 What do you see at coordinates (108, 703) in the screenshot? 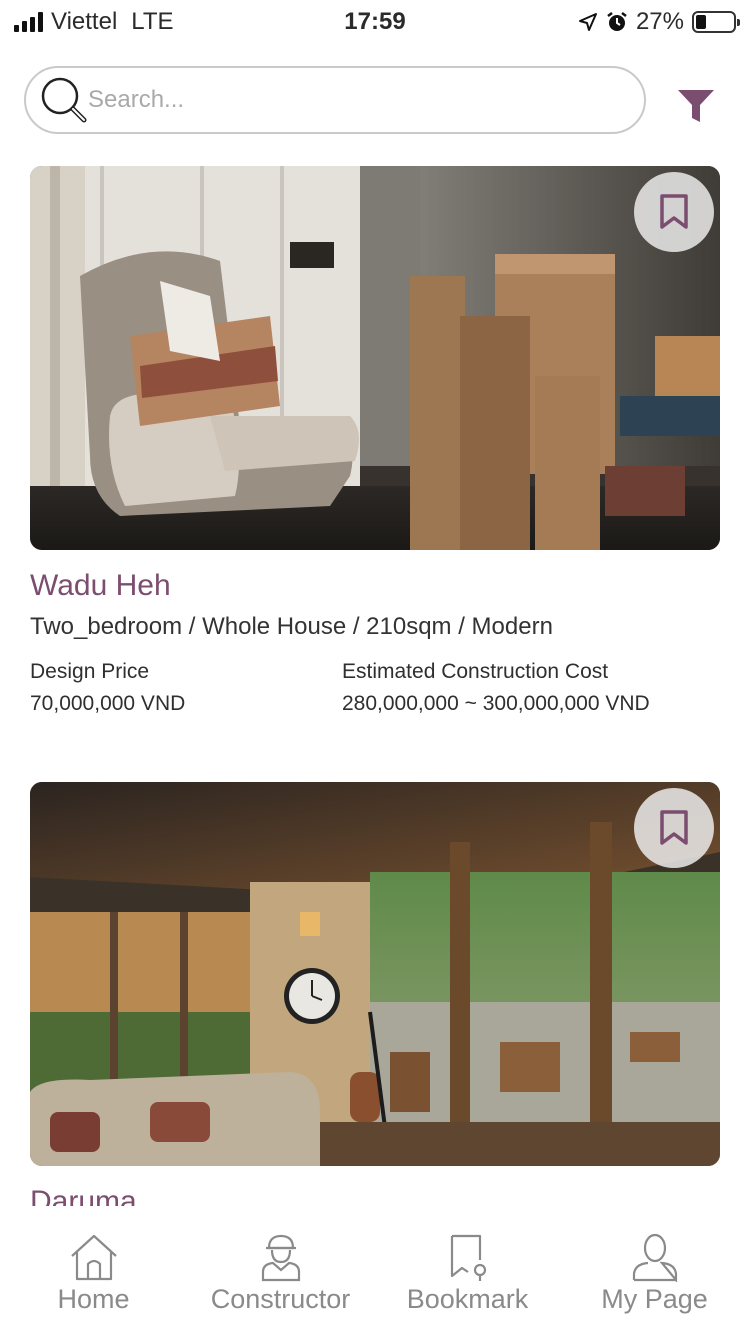
I see `design-price-value: 70,000,000 VND` at bounding box center [108, 703].